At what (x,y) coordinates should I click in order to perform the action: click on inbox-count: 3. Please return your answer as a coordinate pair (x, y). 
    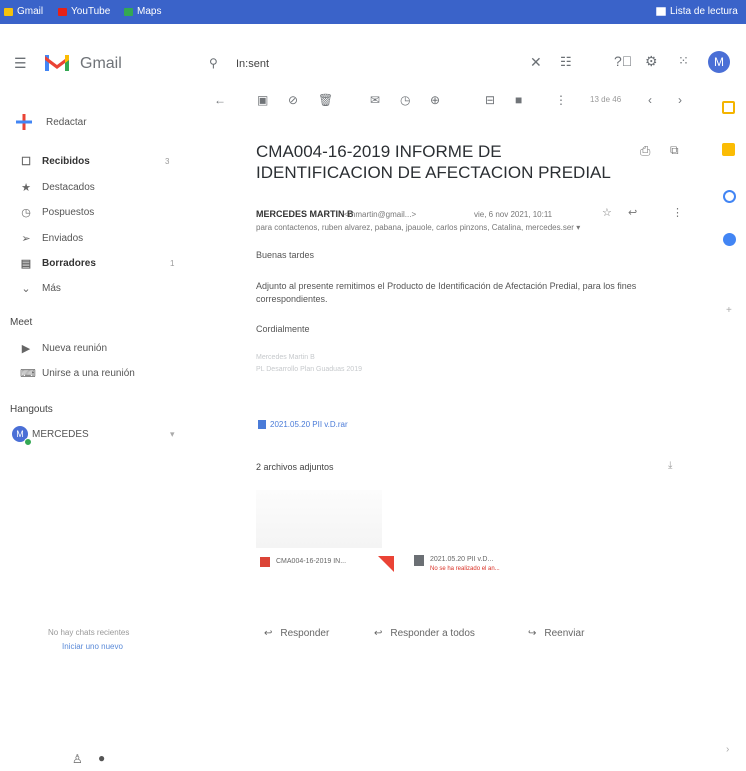
    Looking at the image, I should click on (167, 161).